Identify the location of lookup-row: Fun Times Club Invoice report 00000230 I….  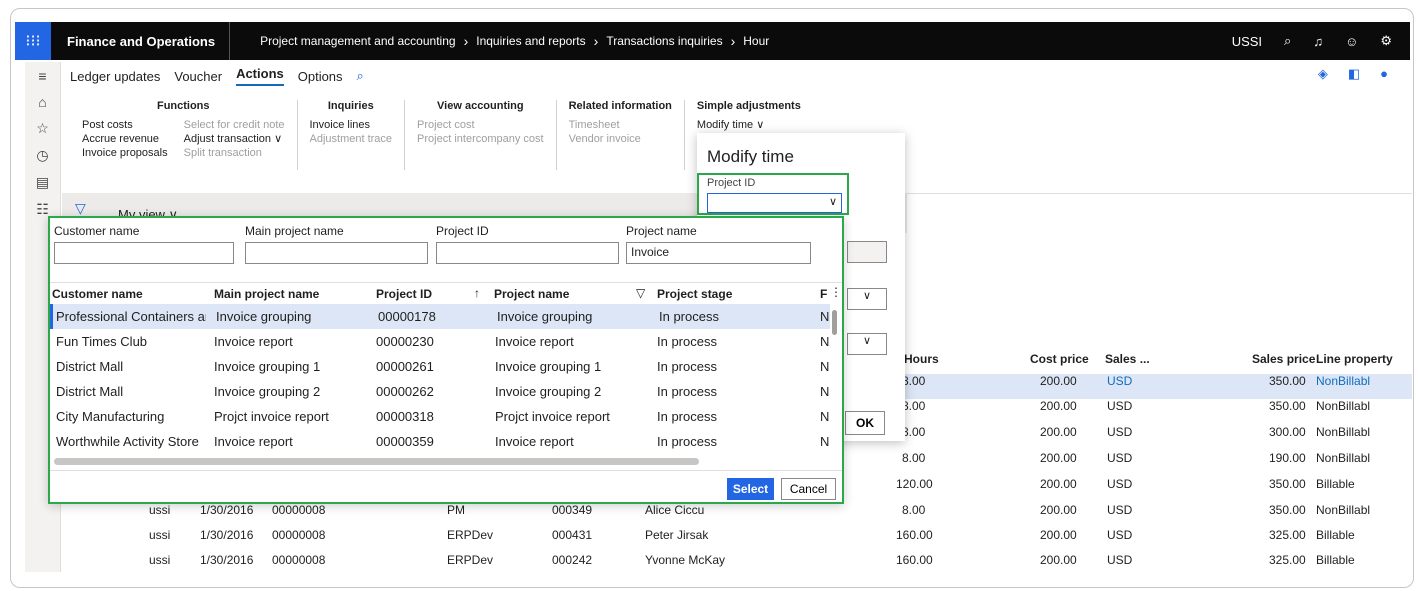
(440, 341).